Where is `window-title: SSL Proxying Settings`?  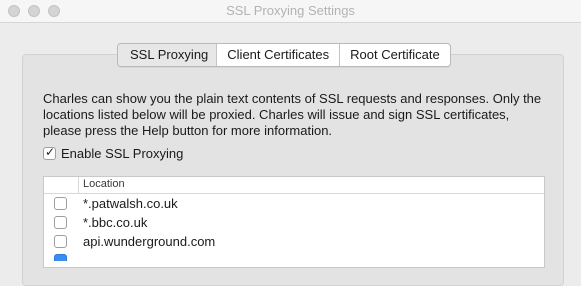
window-title: SSL Proxying Settings is located at coordinates (290, 10).